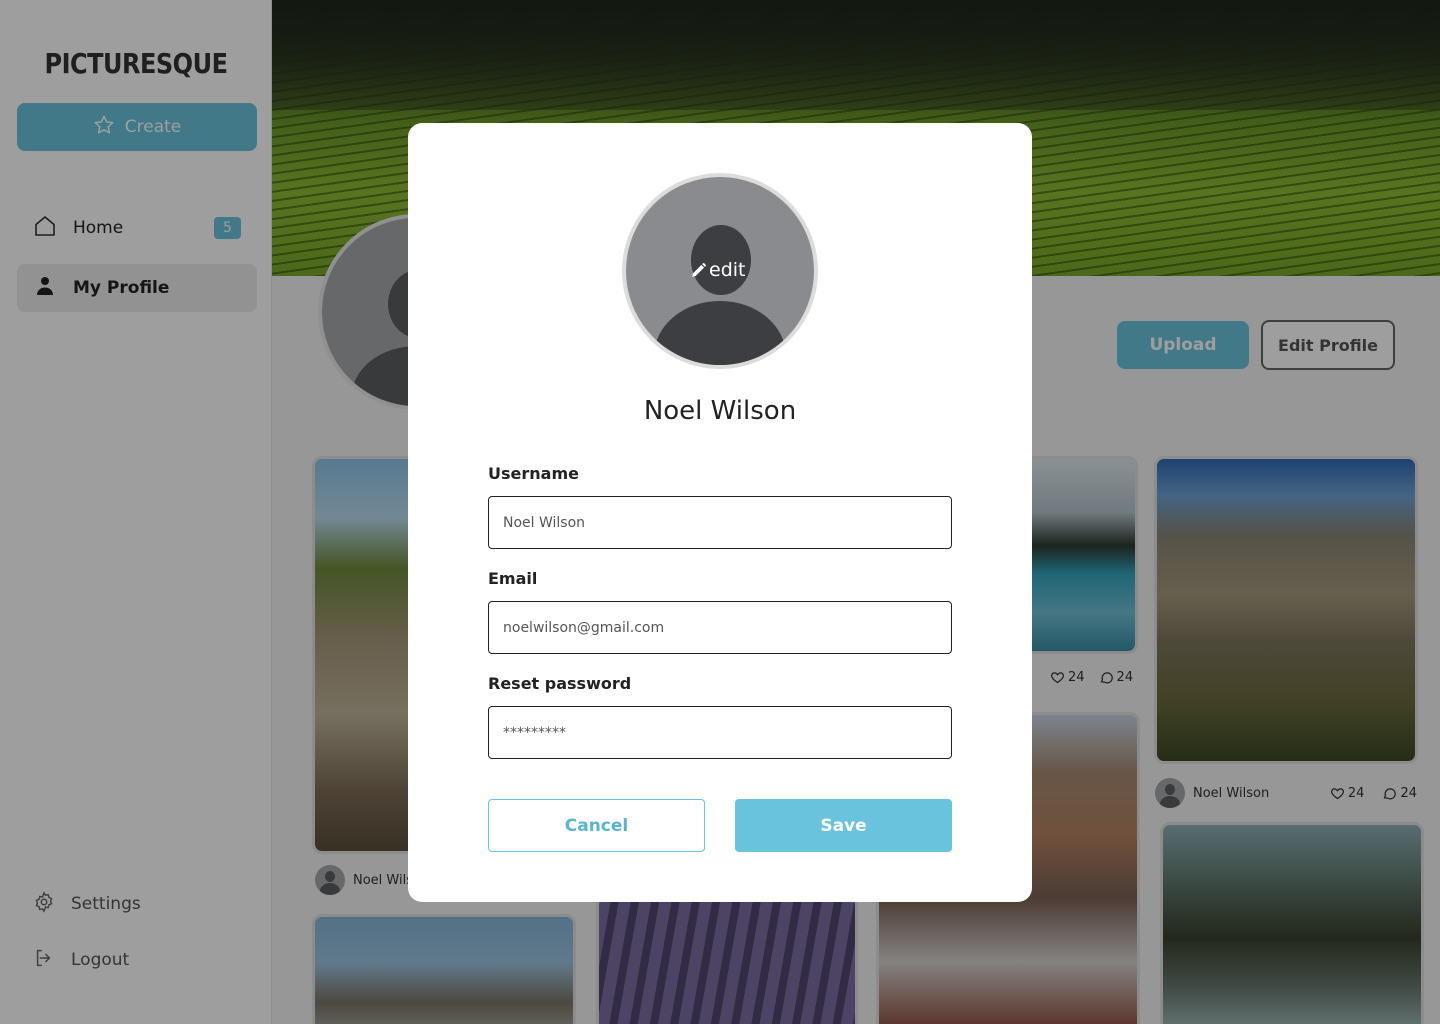 The width and height of the screenshot is (1440, 1024). I want to click on modal-avatar: edit, so click(720, 271).